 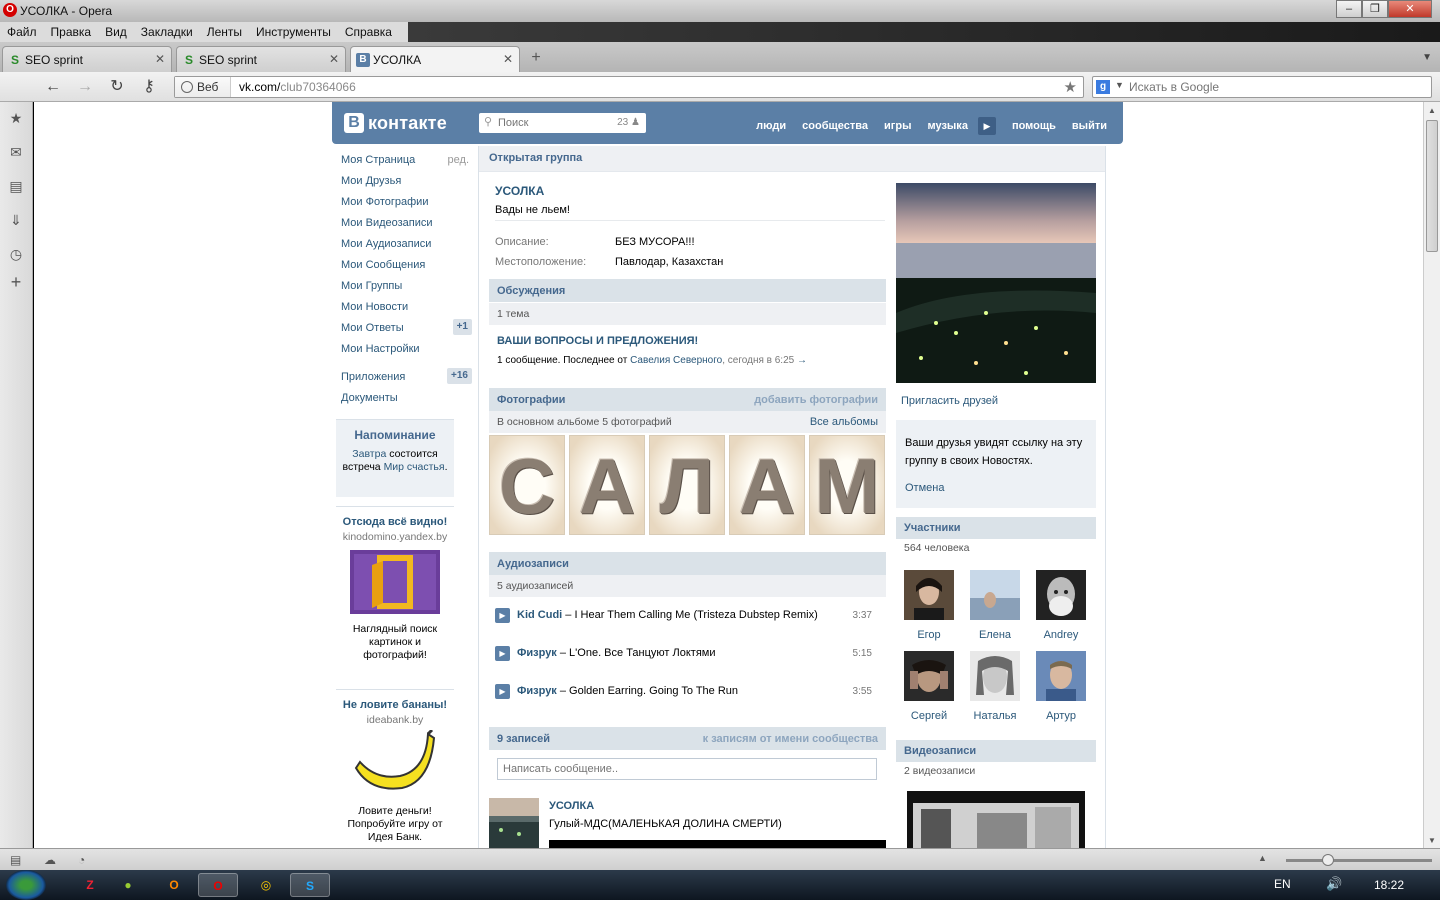 What do you see at coordinates (1389, 885) in the screenshot?
I see `system-clock: 18:22` at bounding box center [1389, 885].